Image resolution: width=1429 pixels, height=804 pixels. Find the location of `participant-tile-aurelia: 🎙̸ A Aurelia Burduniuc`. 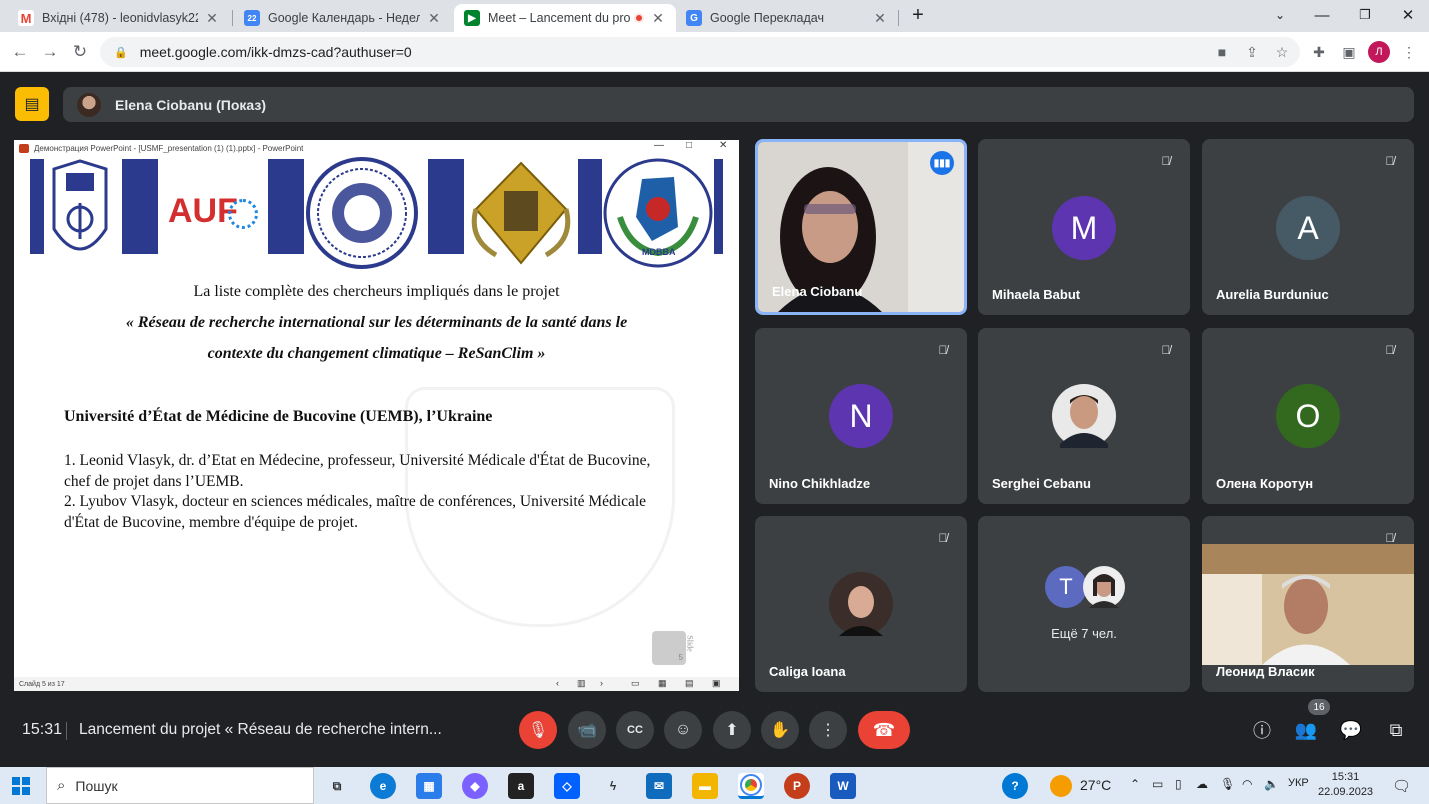

participant-tile-aurelia: 🎙̸ A Aurelia Burduniuc is located at coordinates (1308, 227).